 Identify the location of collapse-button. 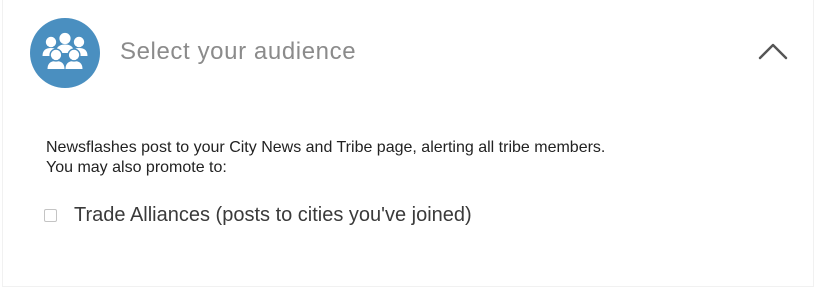
(773, 51).